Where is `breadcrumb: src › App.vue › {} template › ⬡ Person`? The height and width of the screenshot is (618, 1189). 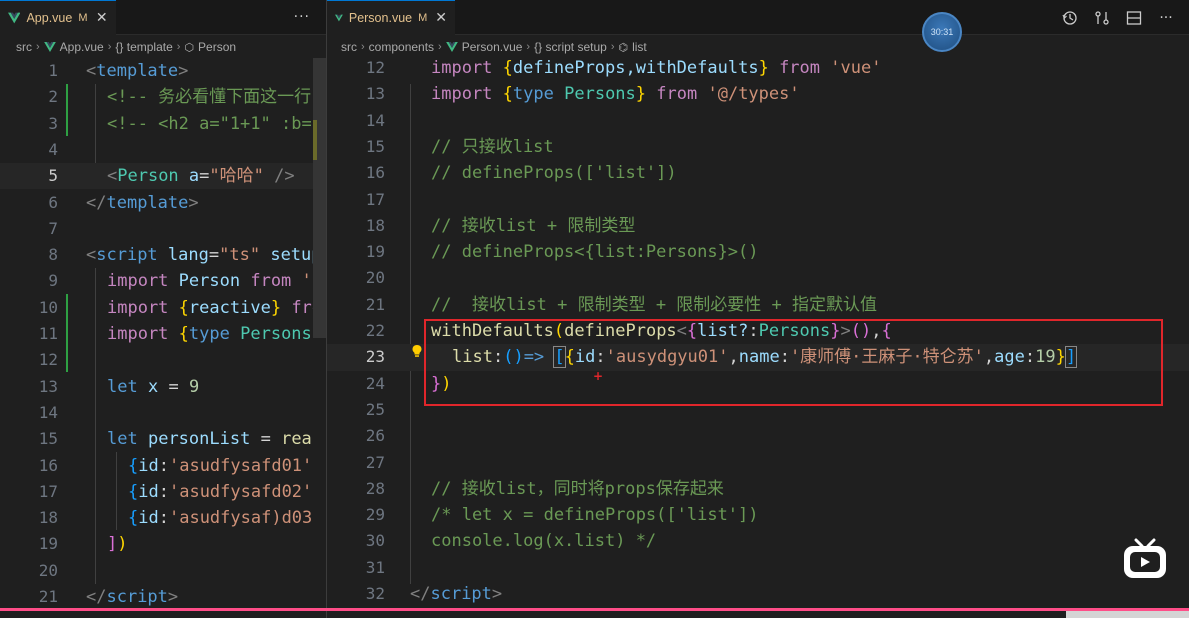
breadcrumb: src › App.vue › {} template › ⬡ Person is located at coordinates (163, 47).